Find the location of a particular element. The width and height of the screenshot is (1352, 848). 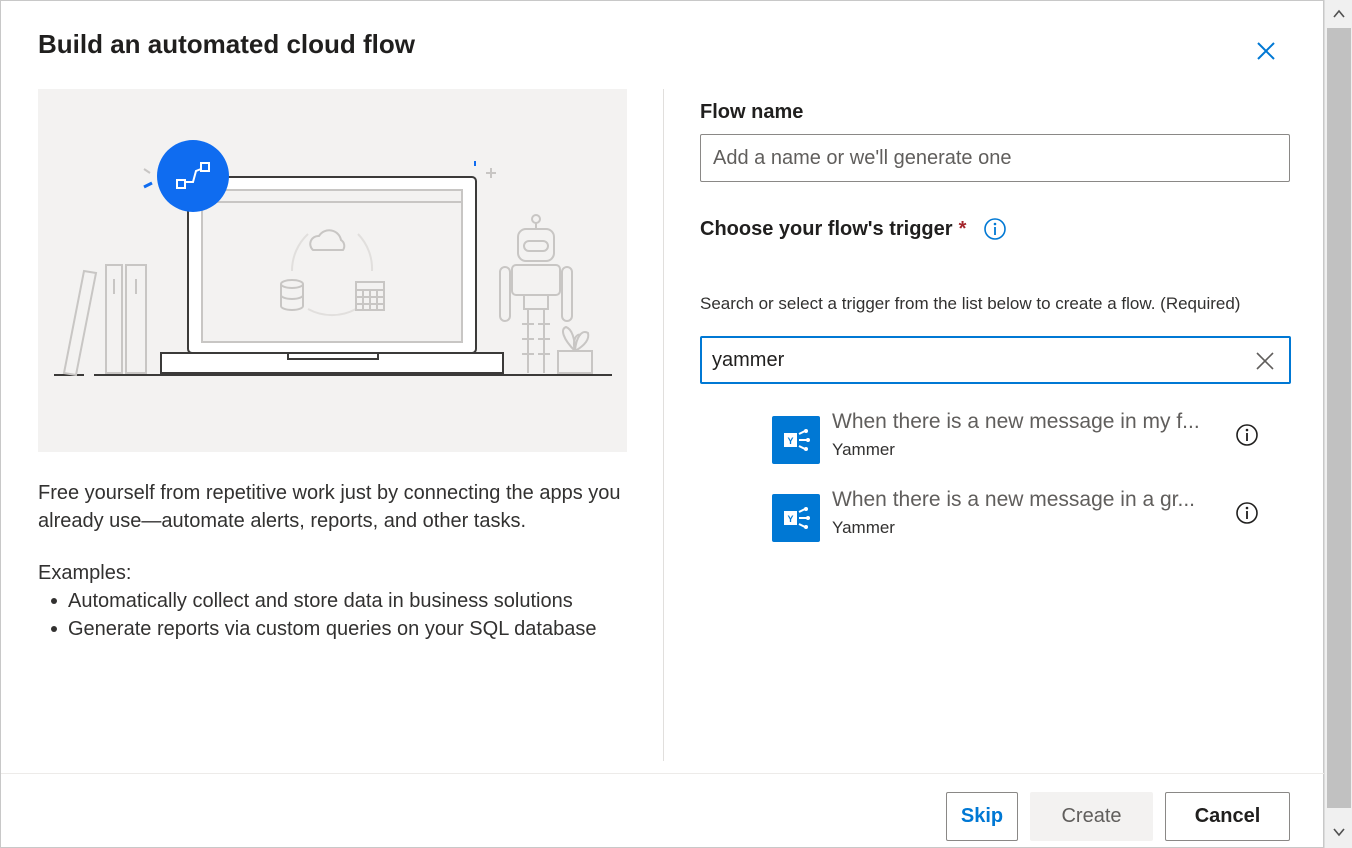

trigger-search-box is located at coordinates (995, 360).